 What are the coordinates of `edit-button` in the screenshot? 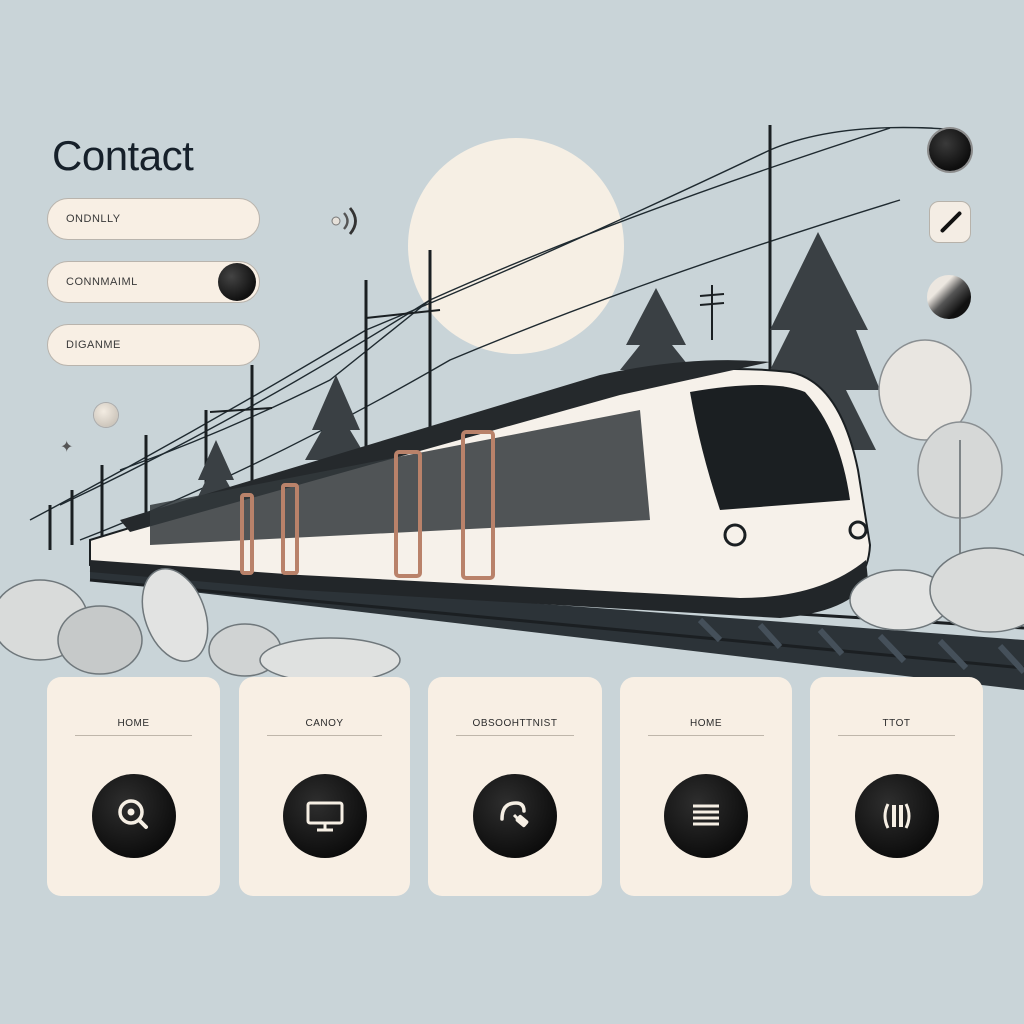 It's located at (950, 222).